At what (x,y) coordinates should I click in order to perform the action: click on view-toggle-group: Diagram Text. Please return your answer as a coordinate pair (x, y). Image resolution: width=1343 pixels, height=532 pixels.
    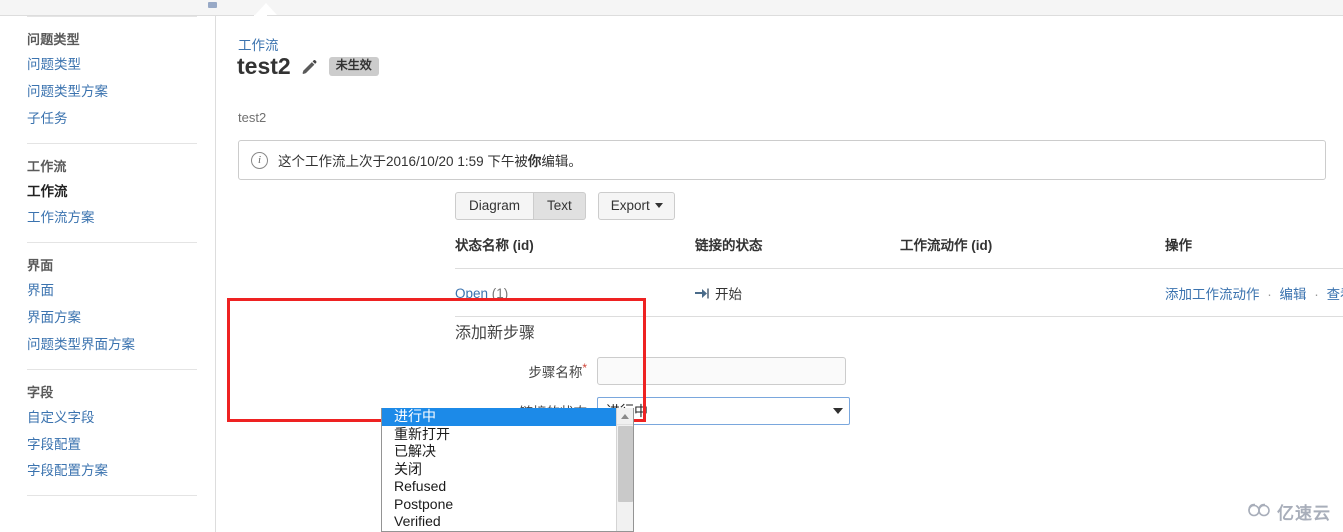
    Looking at the image, I should click on (520, 206).